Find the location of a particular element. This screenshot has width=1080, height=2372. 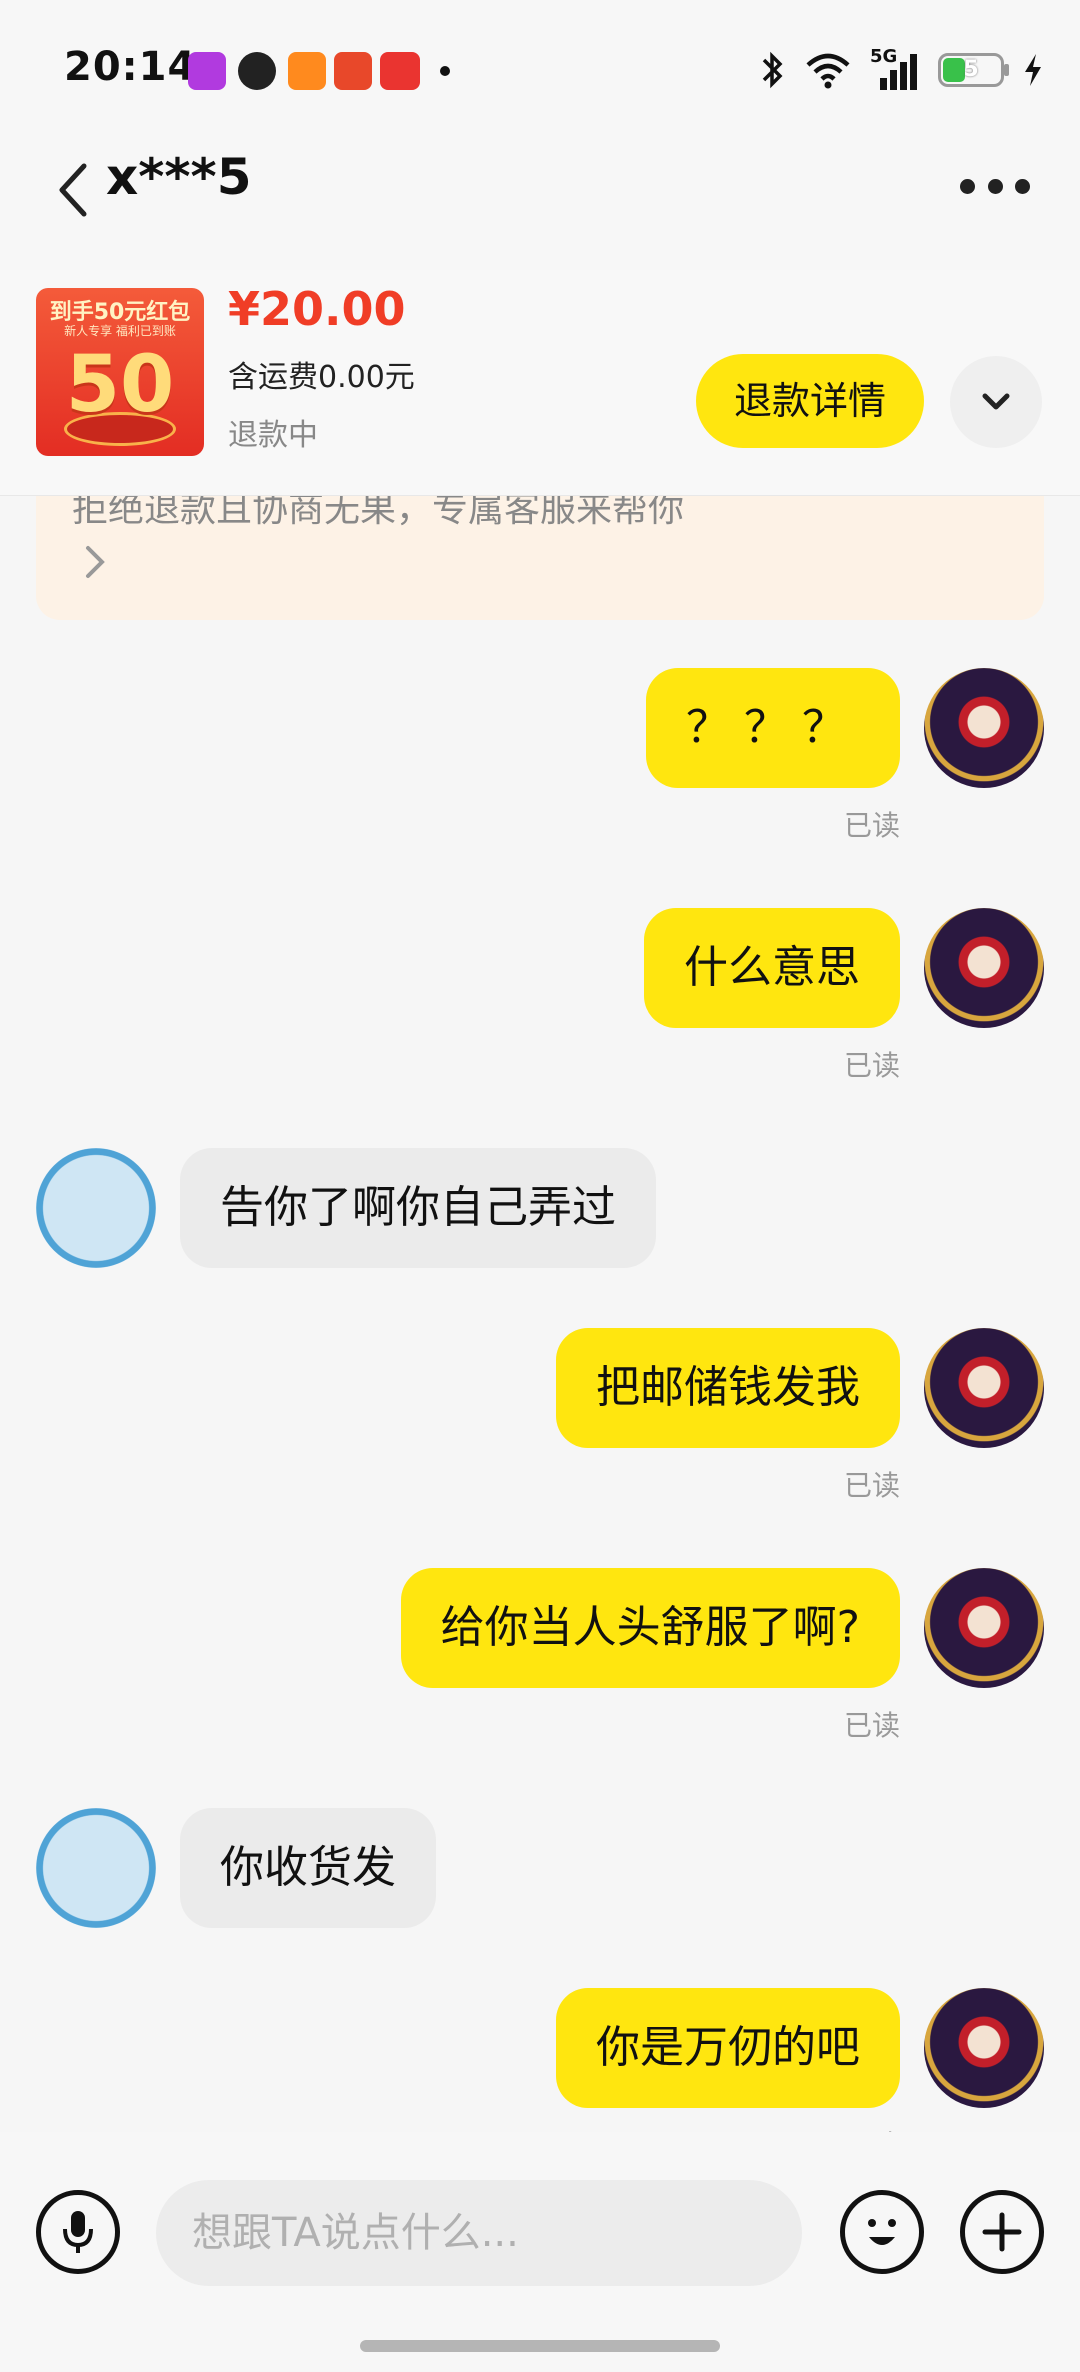

message-bubble-sent: ？？？ is located at coordinates (773, 728).